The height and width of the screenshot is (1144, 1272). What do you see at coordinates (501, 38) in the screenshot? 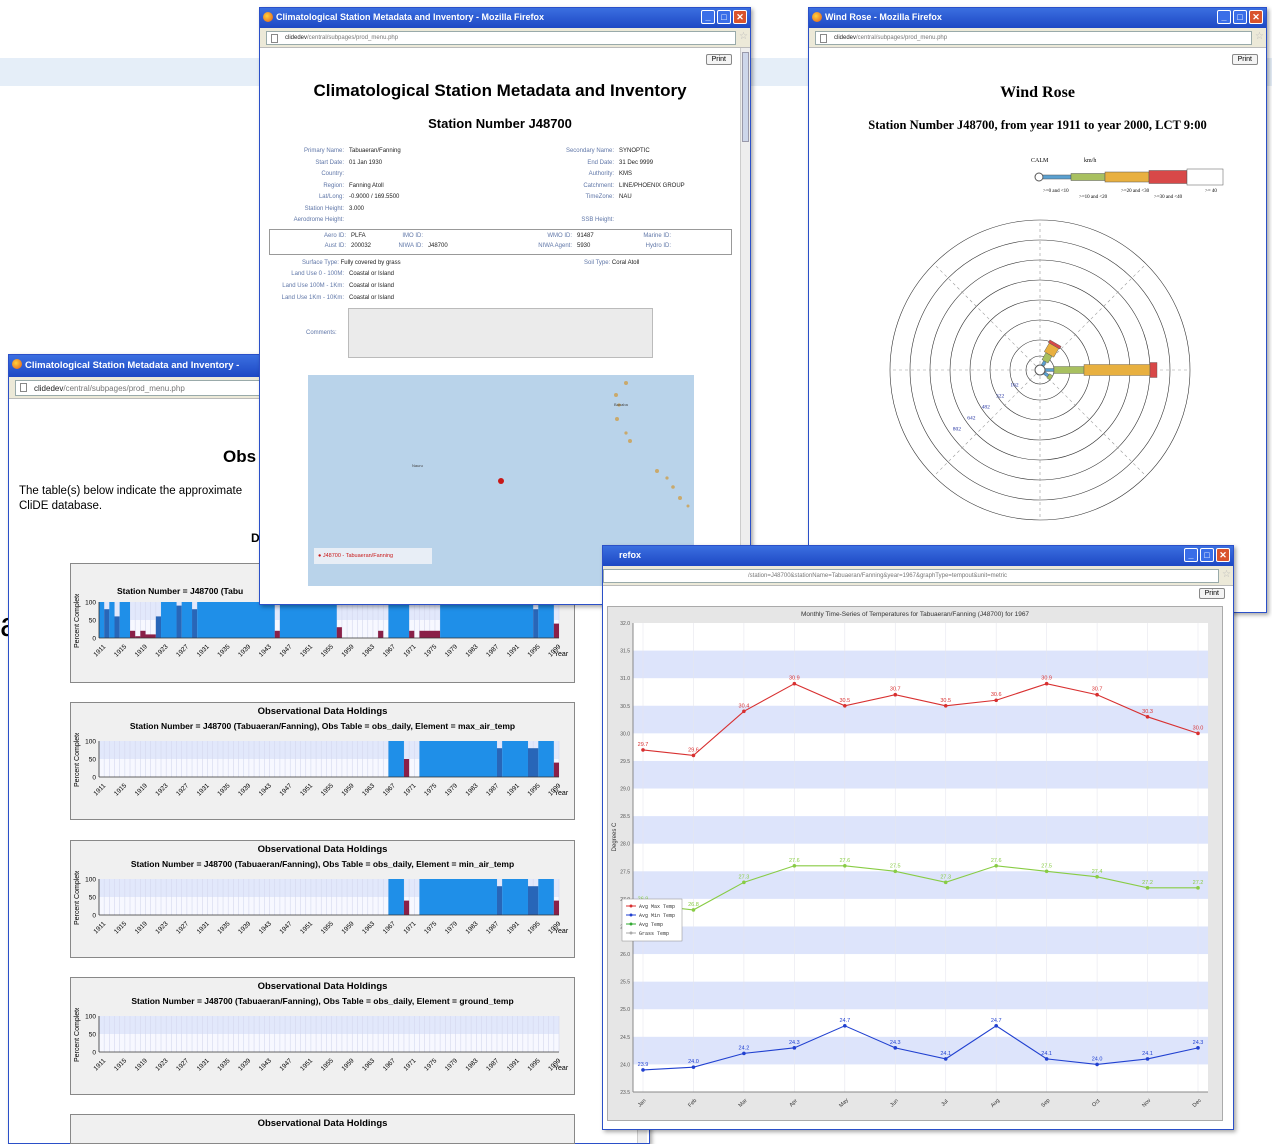
I see `metadata-url-input: clidedev/central/subpages/prod_menu.php` at bounding box center [501, 38].